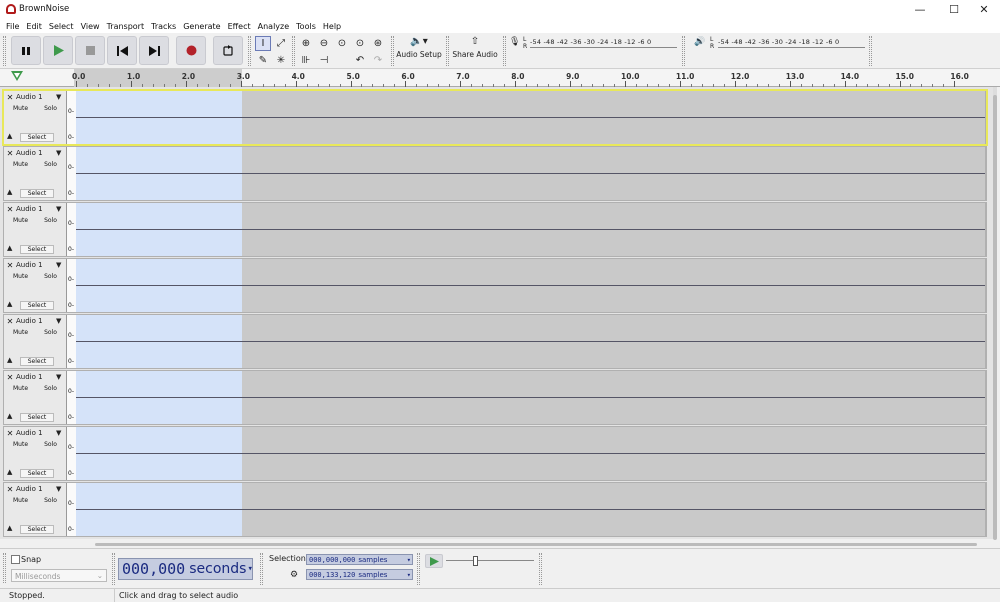 The image size is (1000, 602). Describe the element at coordinates (392, 51) in the screenshot. I see `audio-setup-grip` at that location.